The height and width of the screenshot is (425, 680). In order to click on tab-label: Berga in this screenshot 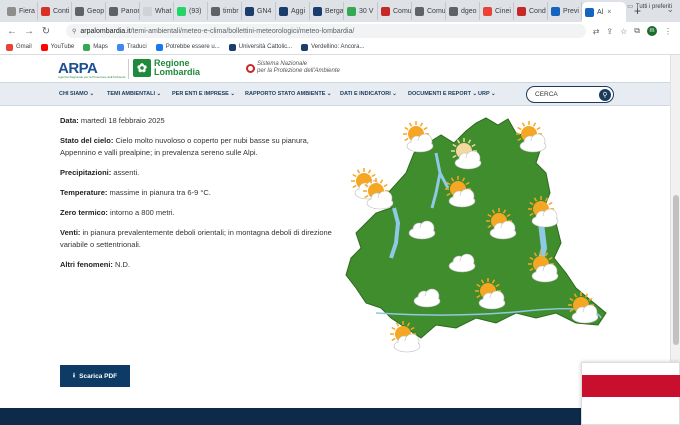, I will do `click(334, 11)`.